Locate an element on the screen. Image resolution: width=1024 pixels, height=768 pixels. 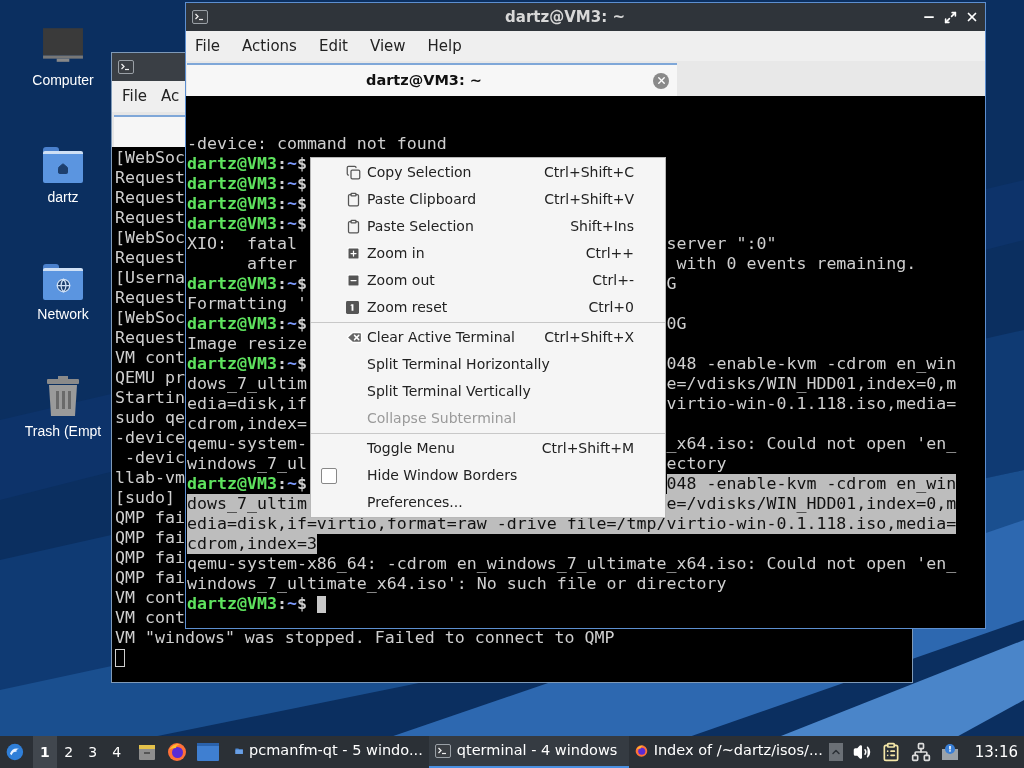
window-icon is located at coordinates (207, 752).